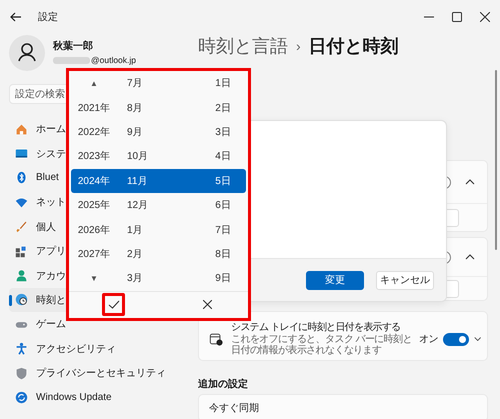  What do you see at coordinates (113, 60) in the screenshot?
I see `user-email: @outlook.jp` at bounding box center [113, 60].